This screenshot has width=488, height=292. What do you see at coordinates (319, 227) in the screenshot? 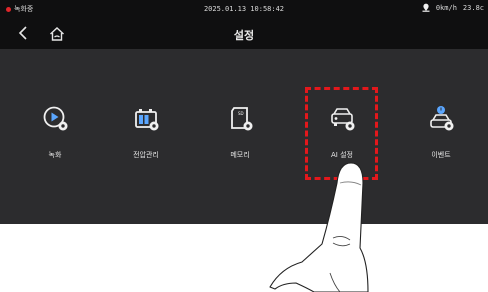
I see `pointing-hand-icon` at bounding box center [319, 227].